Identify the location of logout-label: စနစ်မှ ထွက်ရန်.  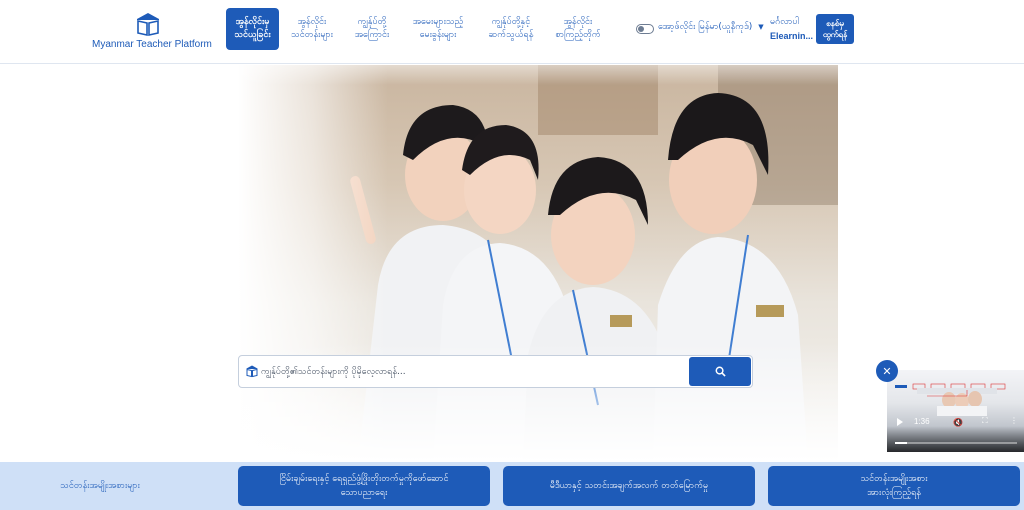
(835, 29).